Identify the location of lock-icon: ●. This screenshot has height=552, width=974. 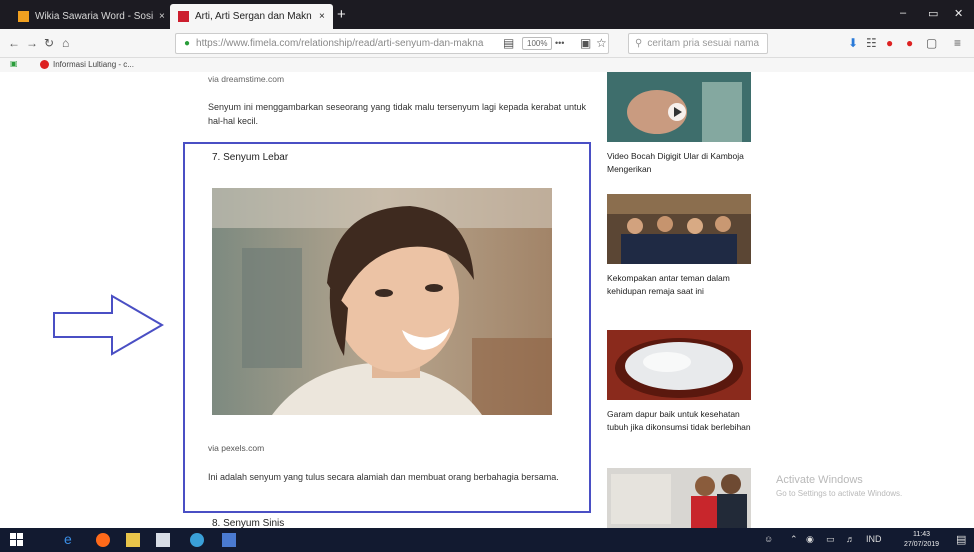
(187, 43).